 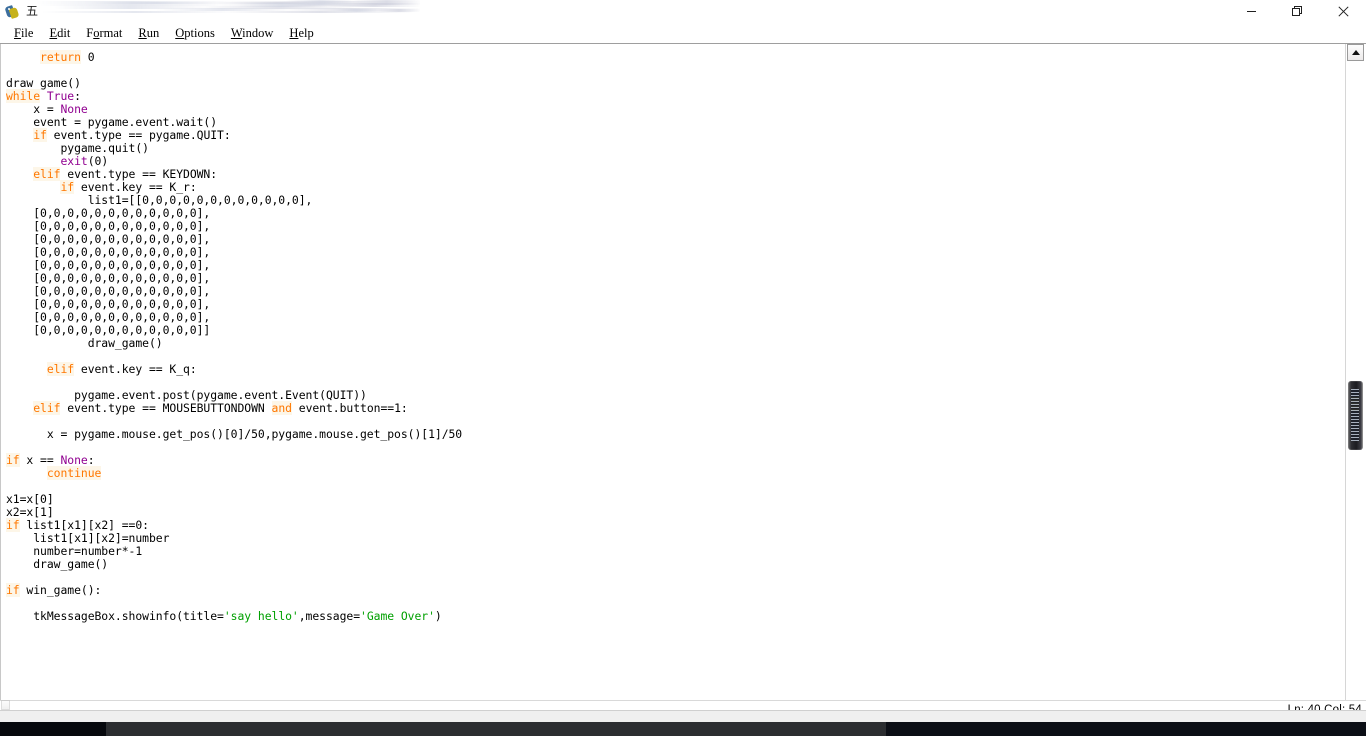 I want to click on code-token-str: 'say hello', so click(x=261, y=616).